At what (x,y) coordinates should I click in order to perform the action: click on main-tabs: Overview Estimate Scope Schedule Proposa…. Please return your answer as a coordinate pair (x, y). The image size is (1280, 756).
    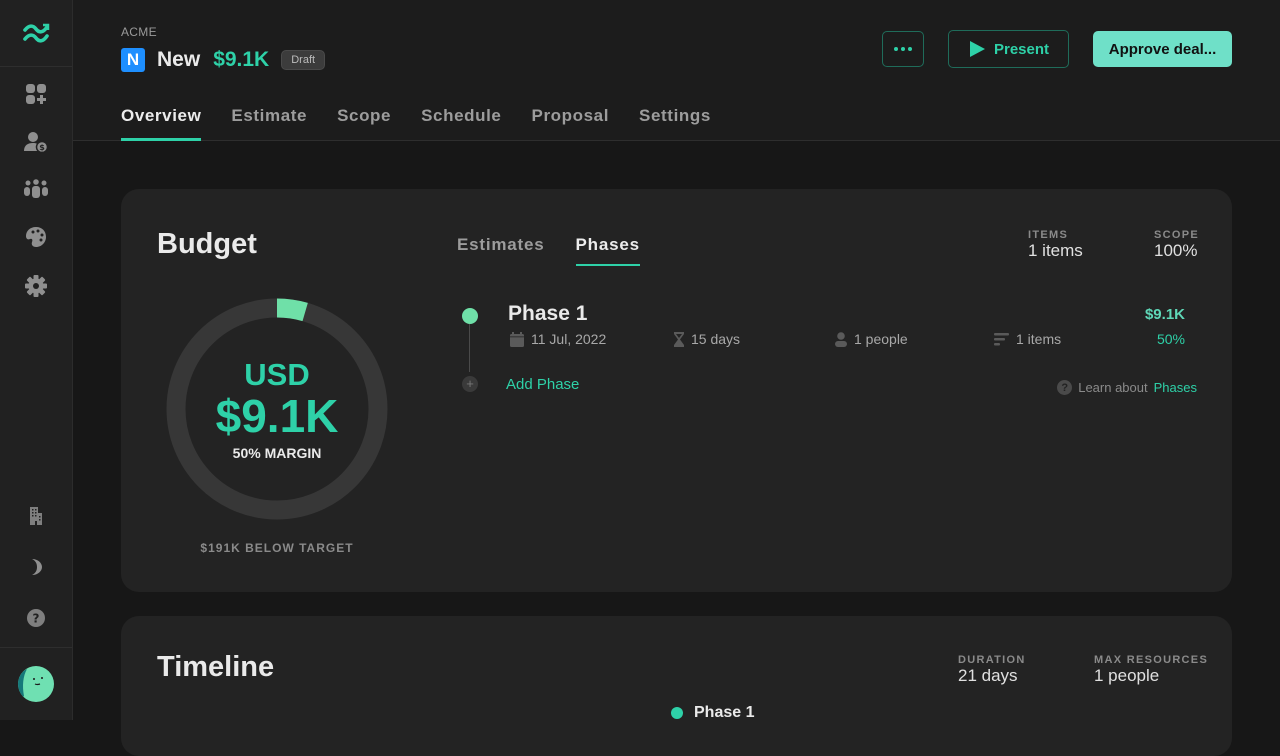
    Looking at the image, I should click on (431, 123).